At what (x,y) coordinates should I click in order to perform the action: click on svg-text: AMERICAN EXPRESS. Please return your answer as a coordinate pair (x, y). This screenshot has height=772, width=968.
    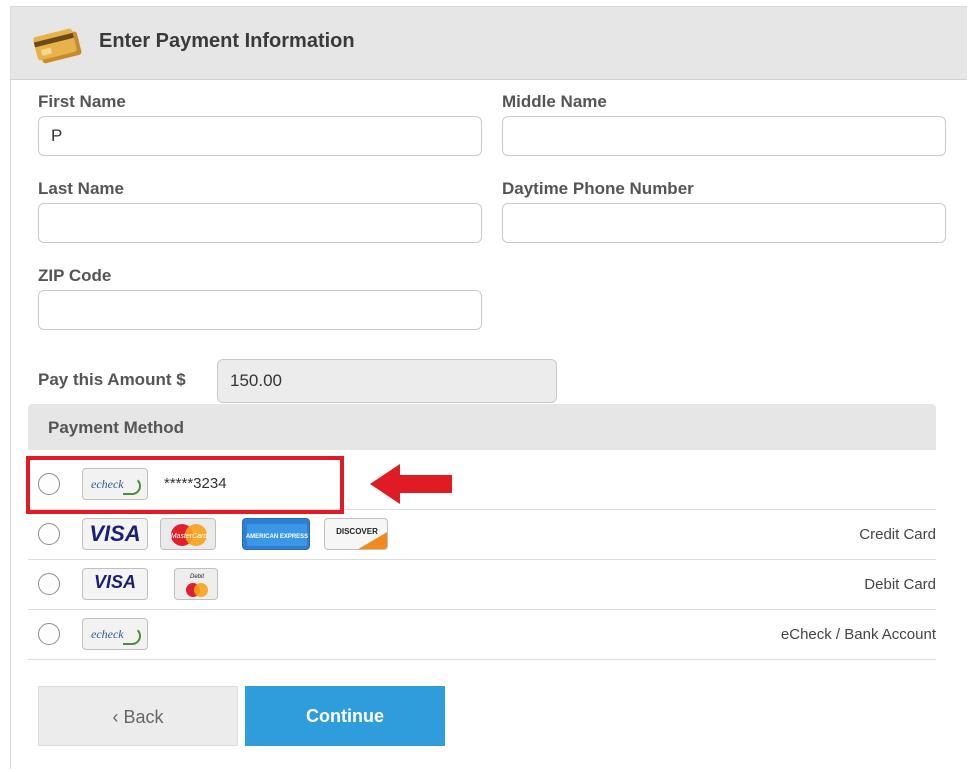
    Looking at the image, I should click on (277, 537).